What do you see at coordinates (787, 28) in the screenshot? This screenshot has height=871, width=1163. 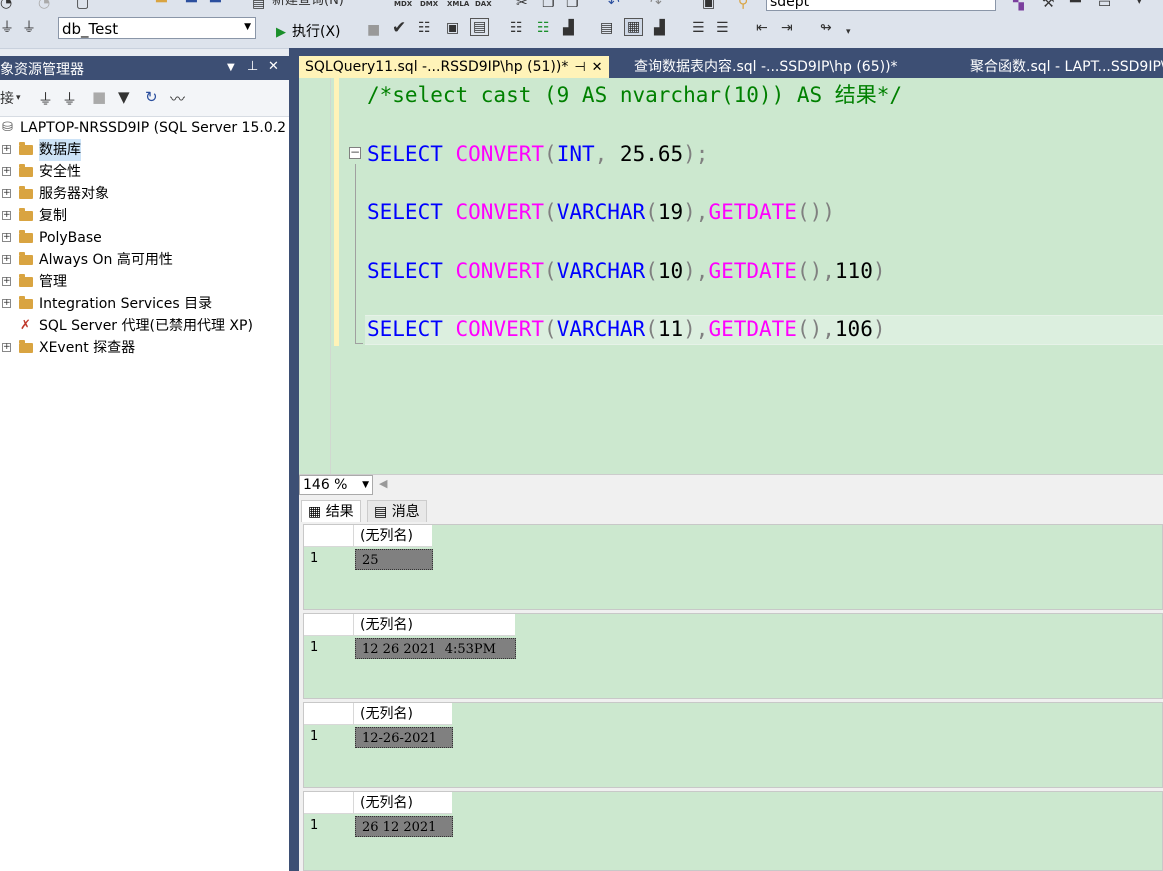 I see `increase-indent-icon: ⇥` at bounding box center [787, 28].